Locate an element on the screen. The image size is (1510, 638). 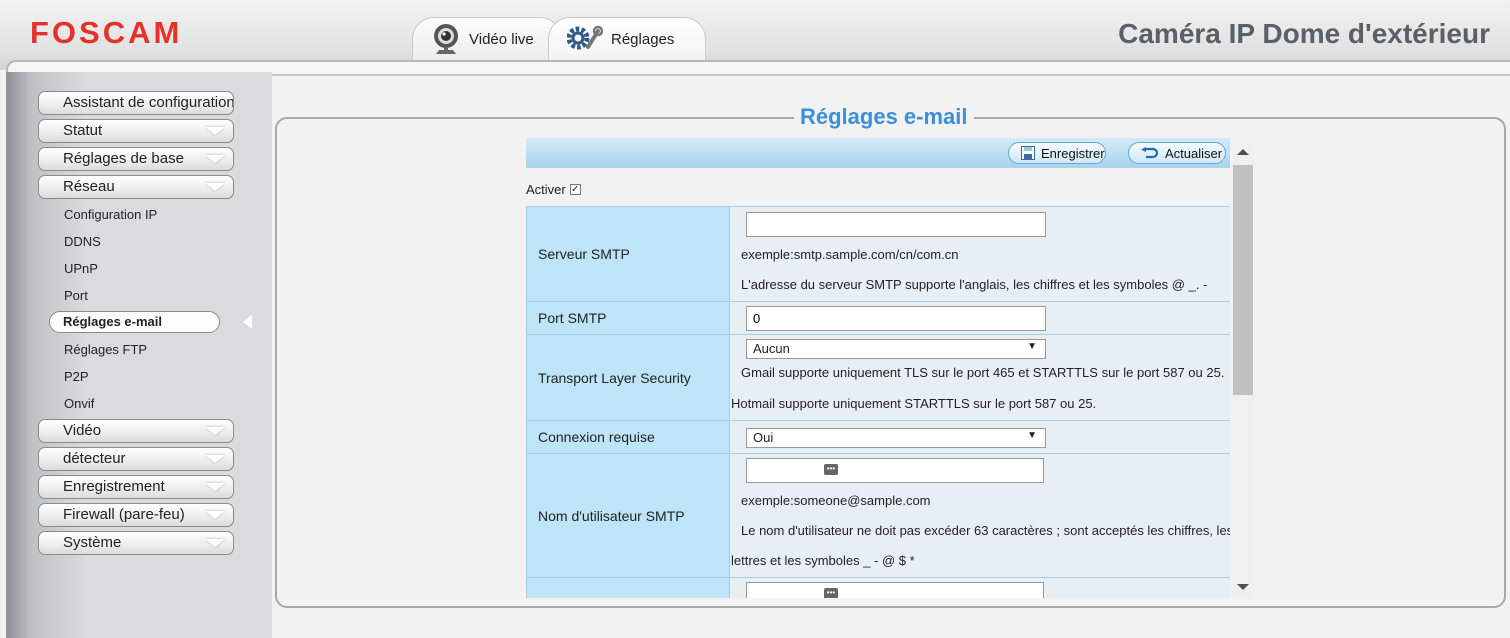
sidebar-subitem-upnp: UPnP is located at coordinates (81, 268).